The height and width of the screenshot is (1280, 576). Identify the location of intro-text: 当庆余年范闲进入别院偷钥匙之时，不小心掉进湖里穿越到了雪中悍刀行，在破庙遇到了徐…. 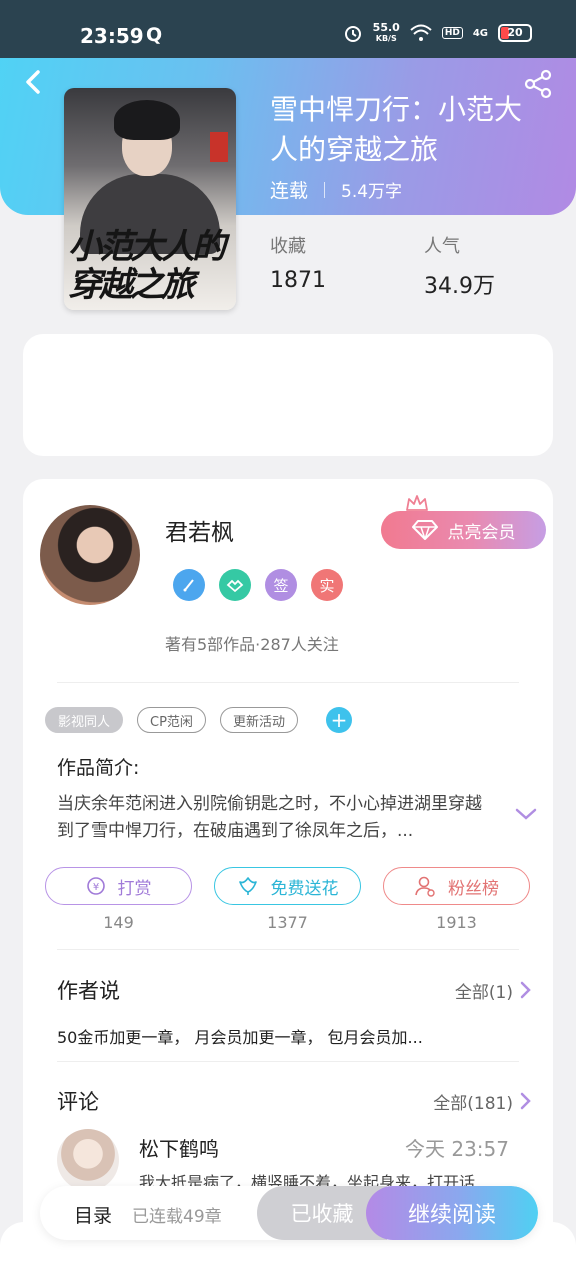
(269, 817).